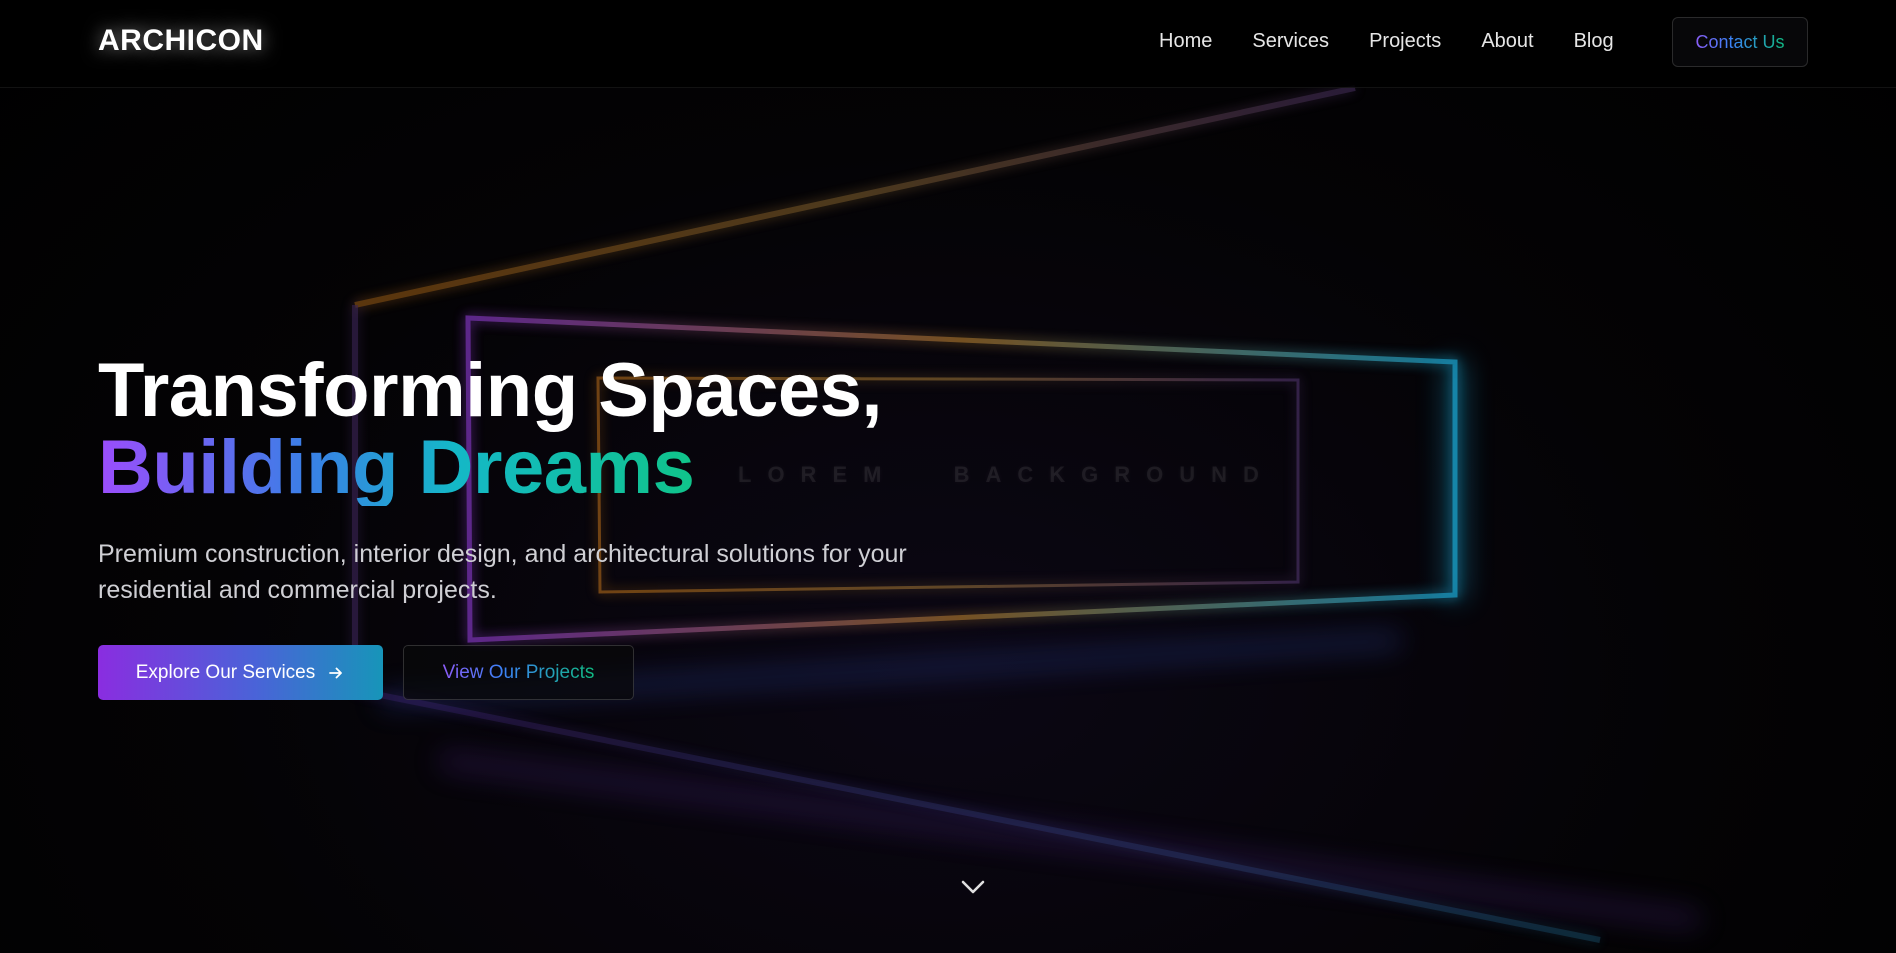  Describe the element at coordinates (1114, 474) in the screenshot. I see `watermark-word-2: BACKGROUND` at that location.